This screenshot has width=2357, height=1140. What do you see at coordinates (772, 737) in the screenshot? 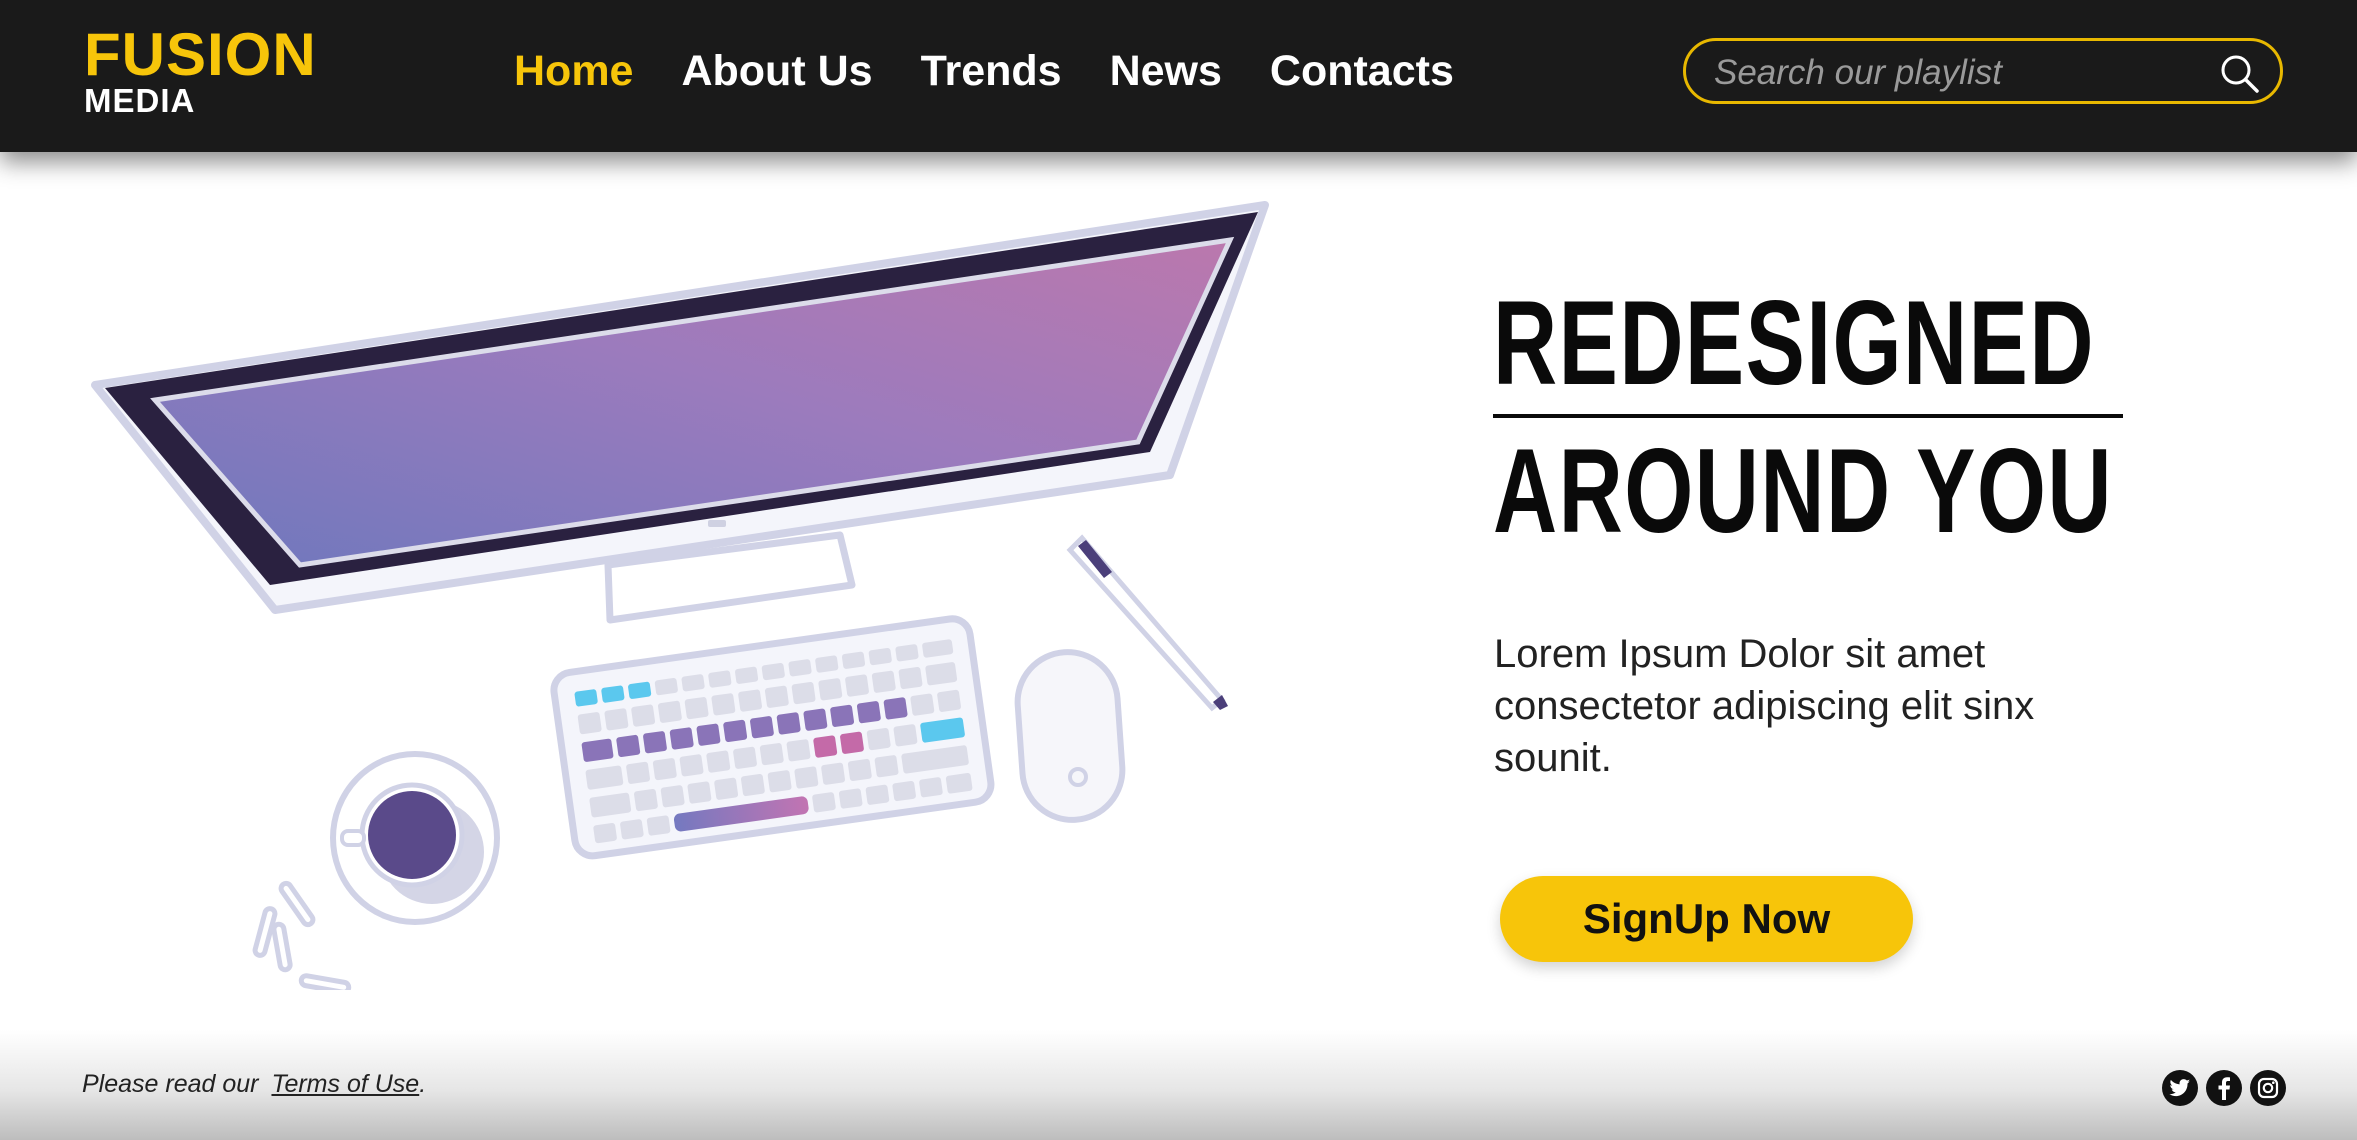
I see `keyboard-graphic` at bounding box center [772, 737].